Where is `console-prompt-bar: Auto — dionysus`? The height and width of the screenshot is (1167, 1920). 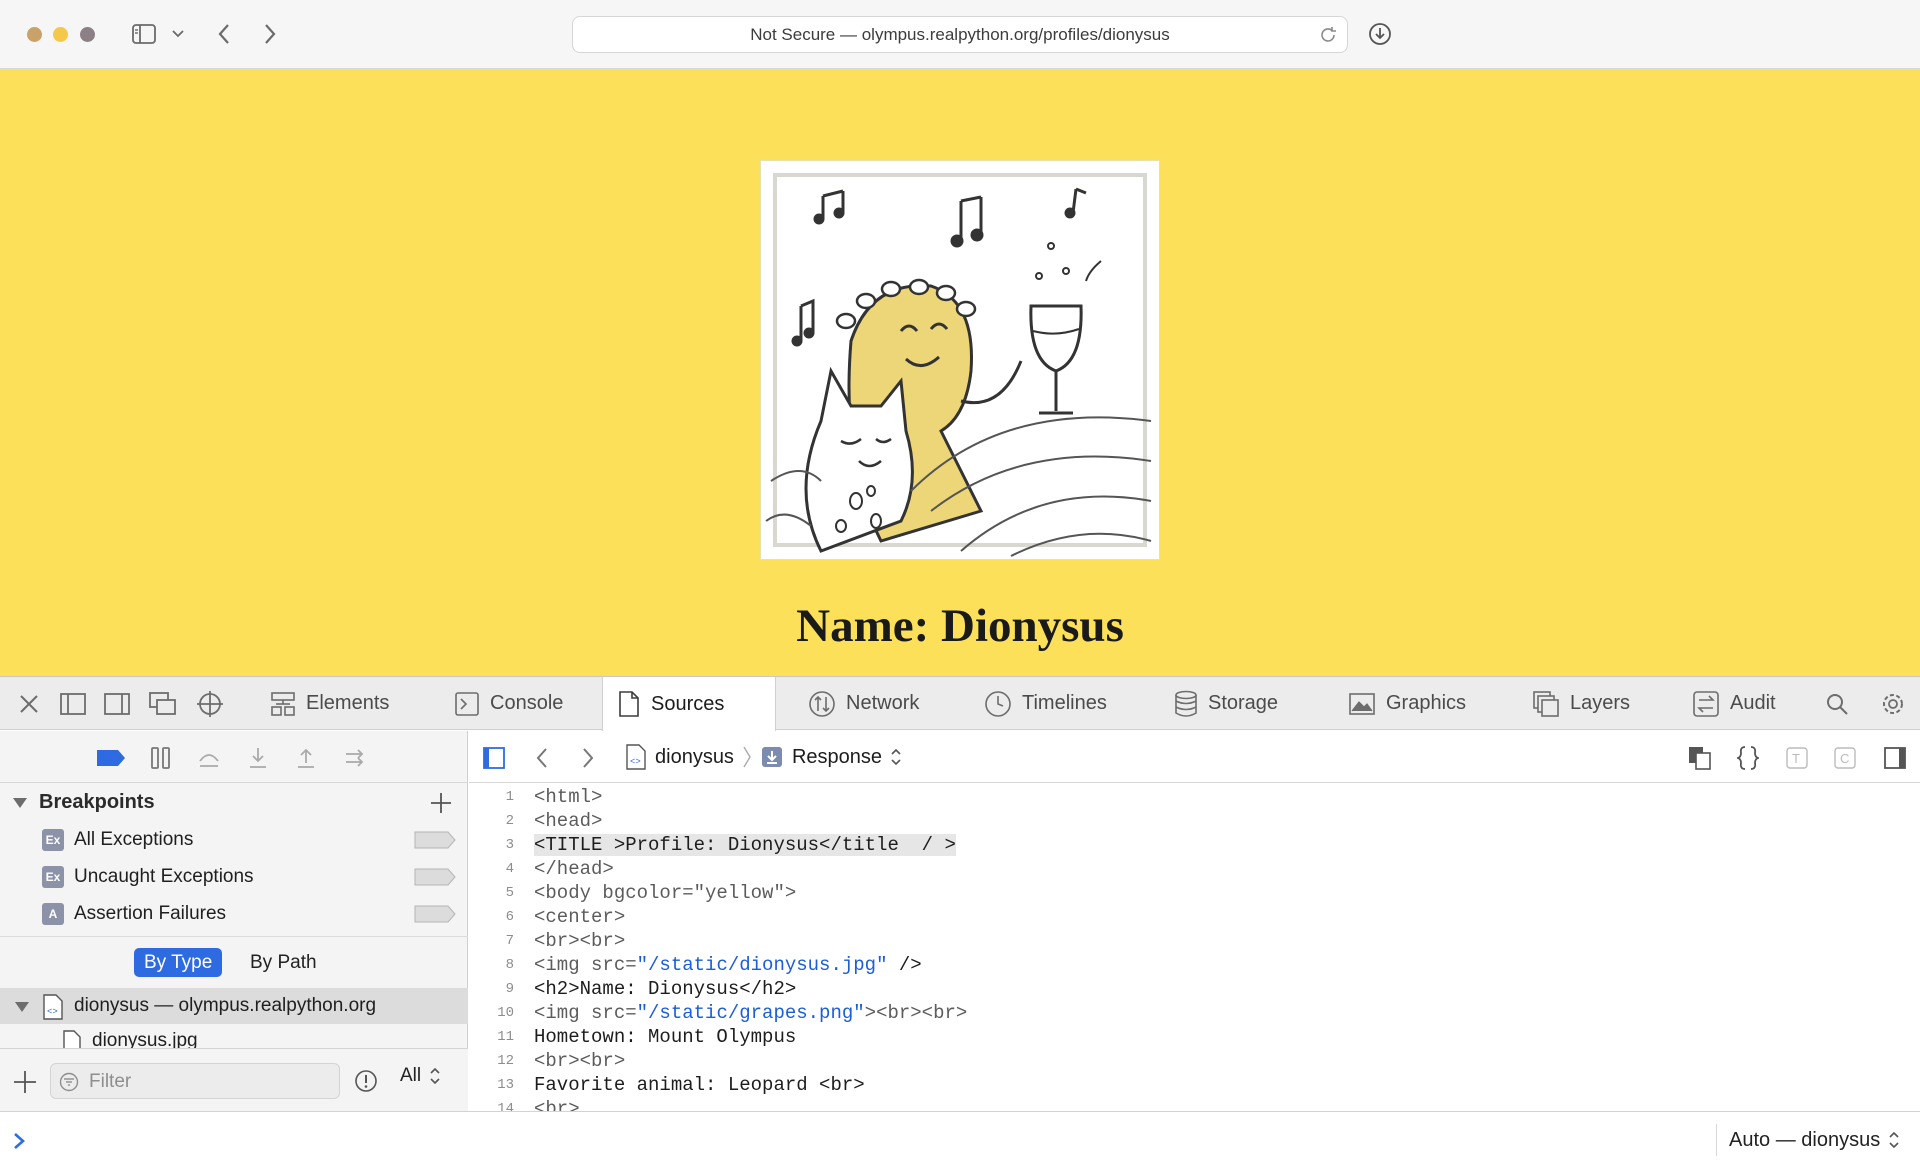 console-prompt-bar: Auto — dionysus is located at coordinates (960, 1139).